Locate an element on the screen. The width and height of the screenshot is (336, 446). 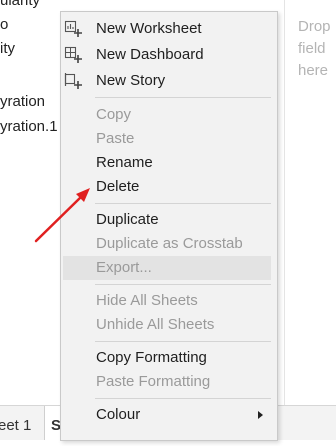
drop-hint: Drop field here is located at coordinates (314, 49).